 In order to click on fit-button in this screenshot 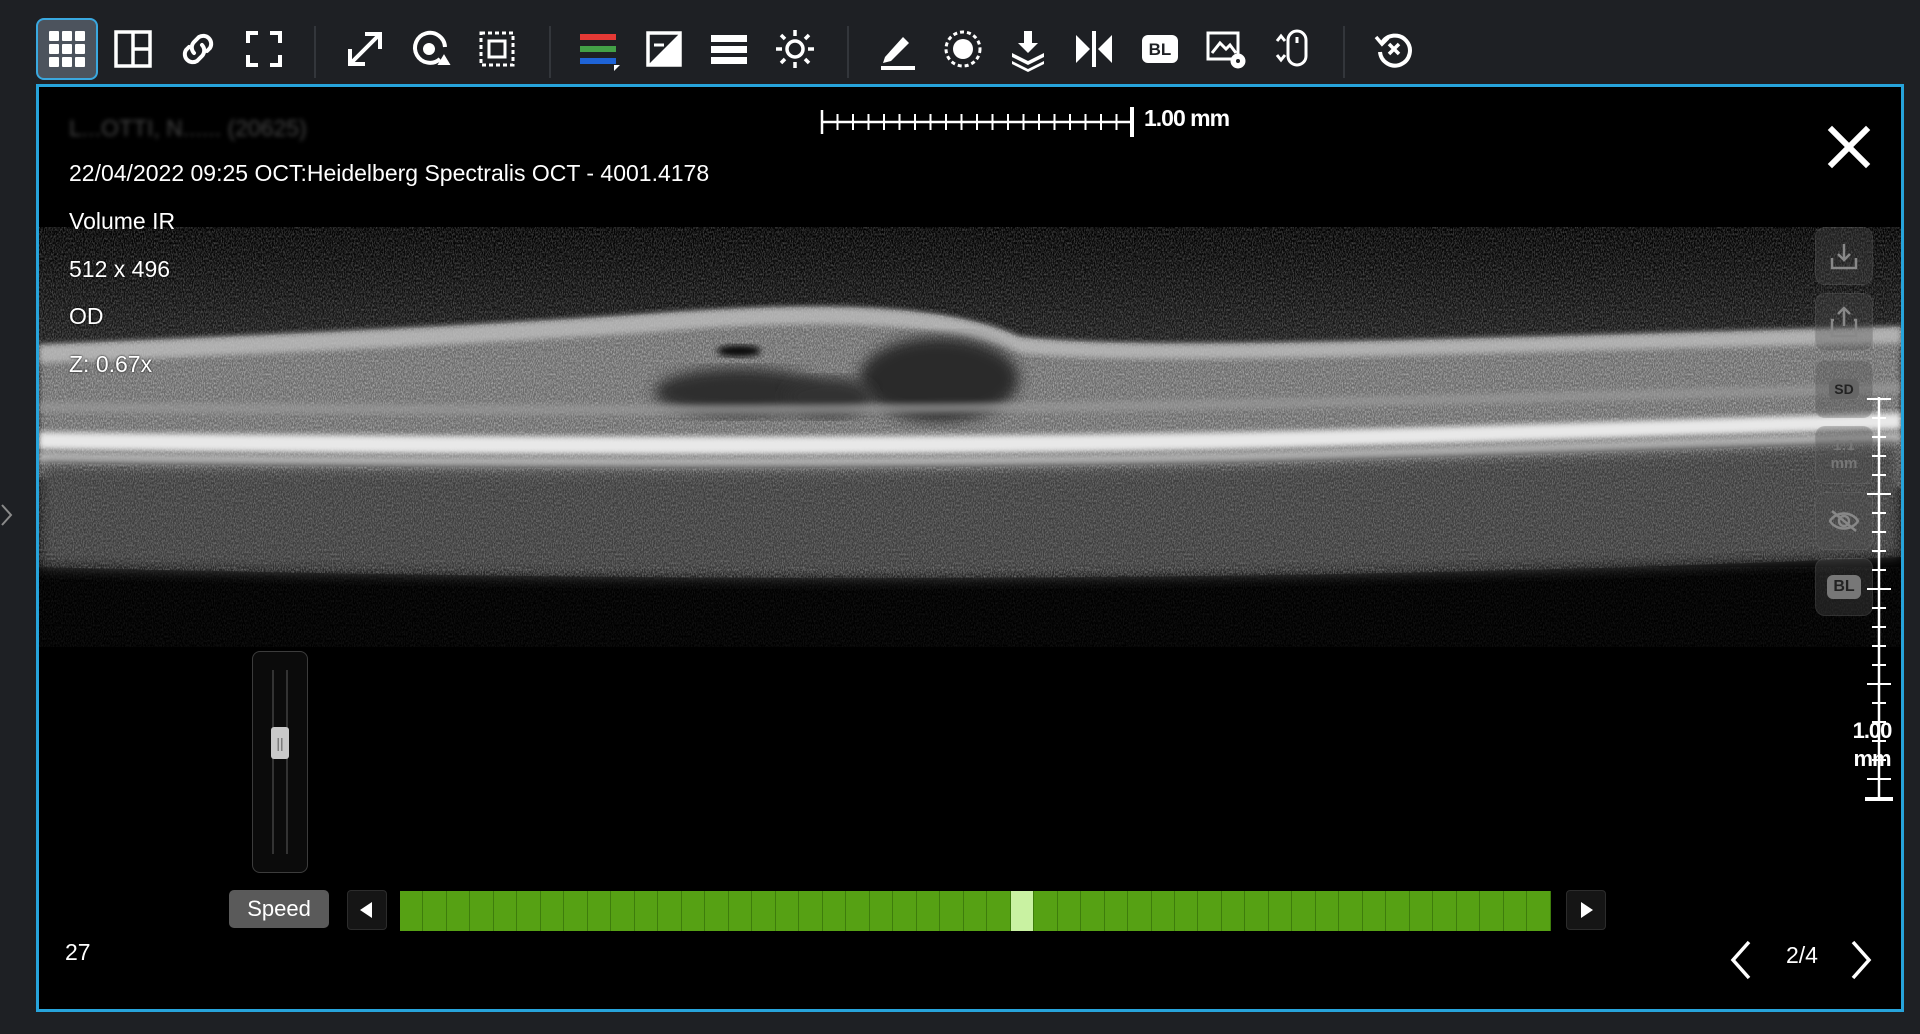, I will do `click(365, 49)`.